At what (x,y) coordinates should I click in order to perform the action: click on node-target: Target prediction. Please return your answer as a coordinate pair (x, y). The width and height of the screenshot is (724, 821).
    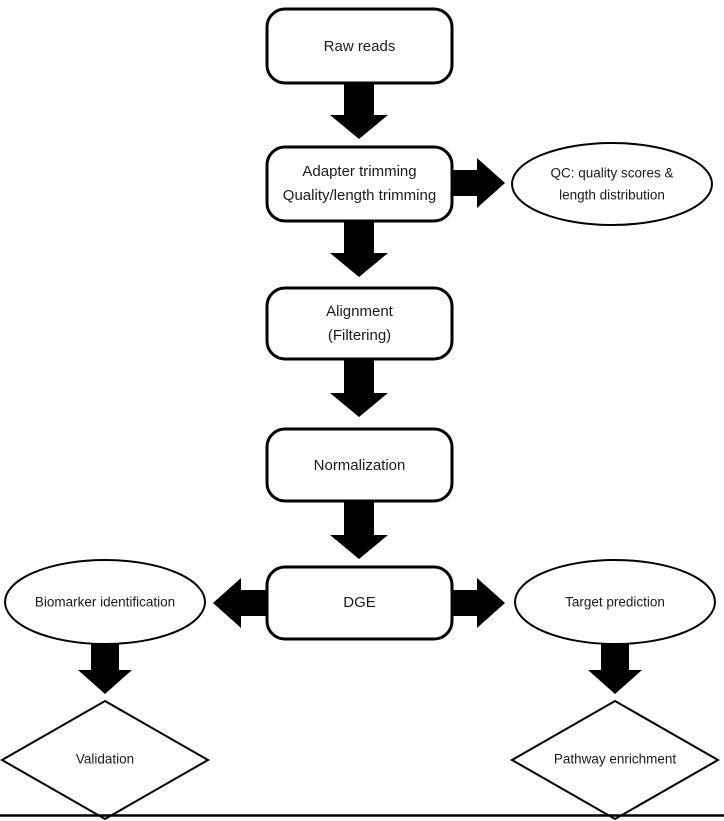
    Looking at the image, I should click on (615, 602).